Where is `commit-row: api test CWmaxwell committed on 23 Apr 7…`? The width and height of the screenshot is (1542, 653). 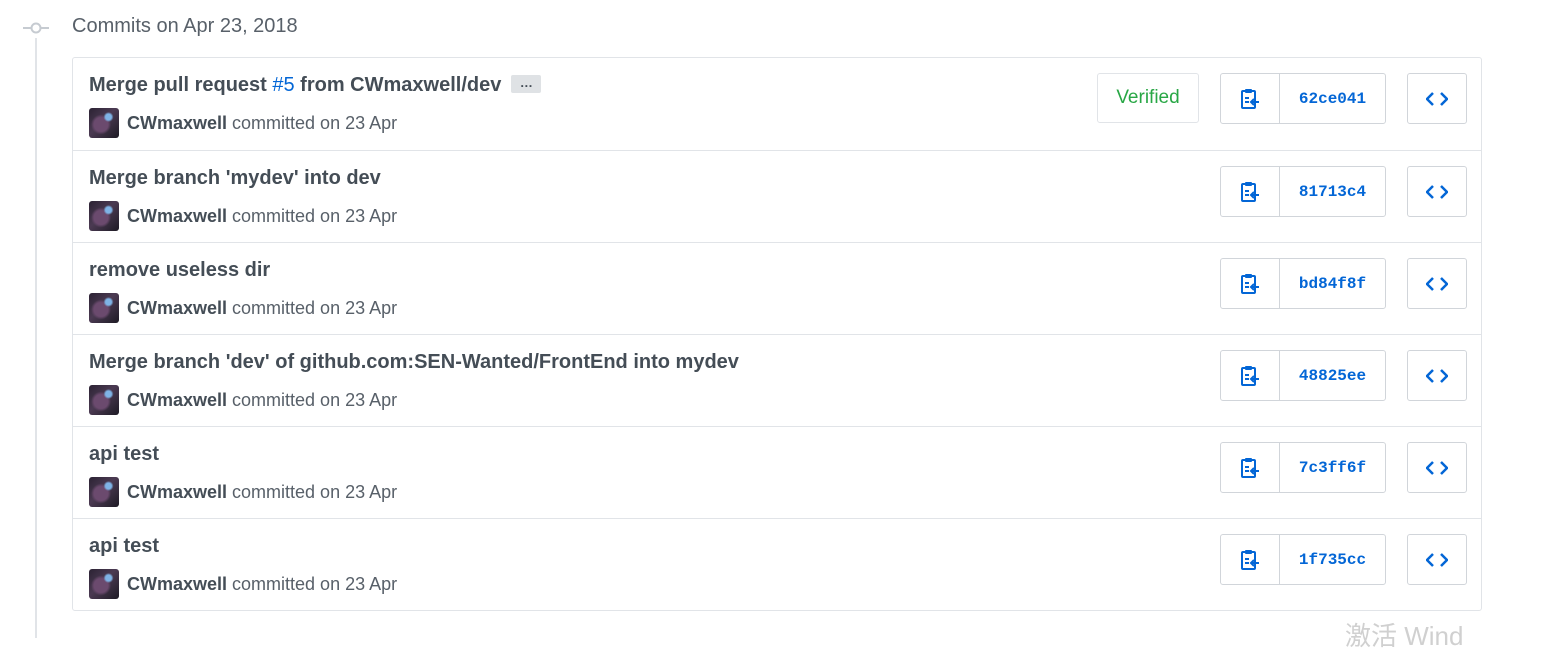 commit-row: api test CWmaxwell committed on 23 Apr 7… is located at coordinates (777, 472).